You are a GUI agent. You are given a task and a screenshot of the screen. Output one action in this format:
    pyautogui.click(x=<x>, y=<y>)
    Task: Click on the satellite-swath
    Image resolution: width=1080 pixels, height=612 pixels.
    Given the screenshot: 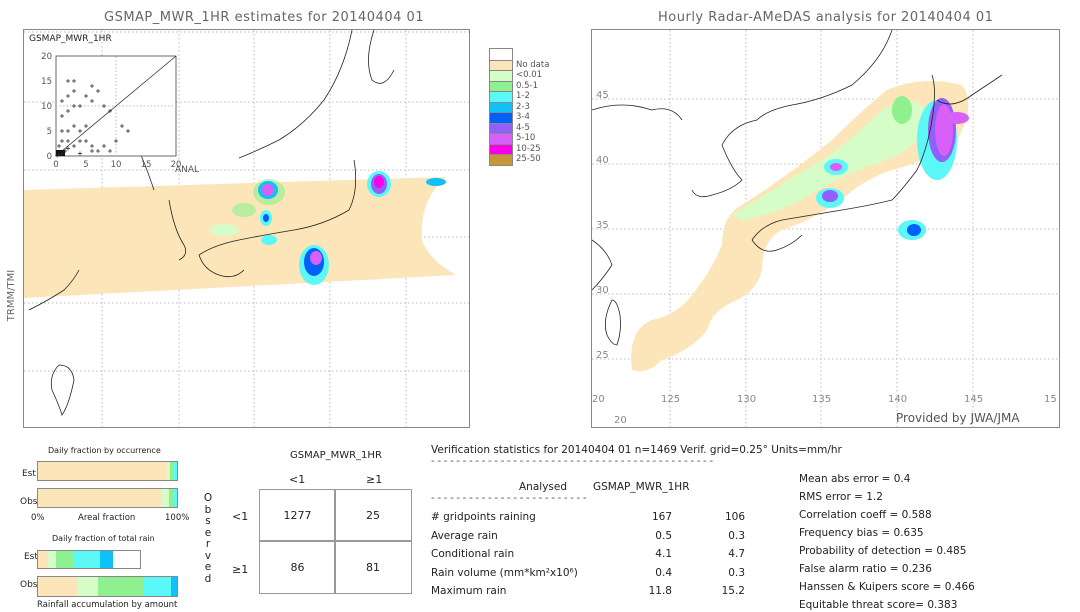 What is the action you would take?
    pyautogui.click(x=240, y=237)
    